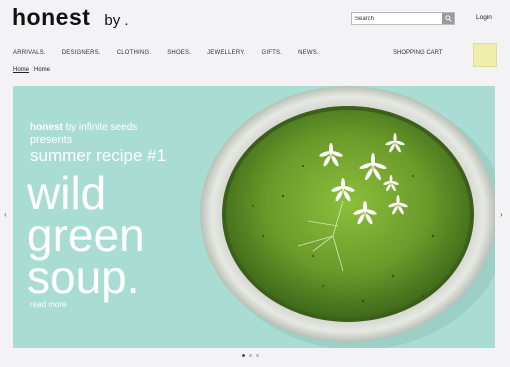  I want to click on logo-suffix: by ., so click(116, 20).